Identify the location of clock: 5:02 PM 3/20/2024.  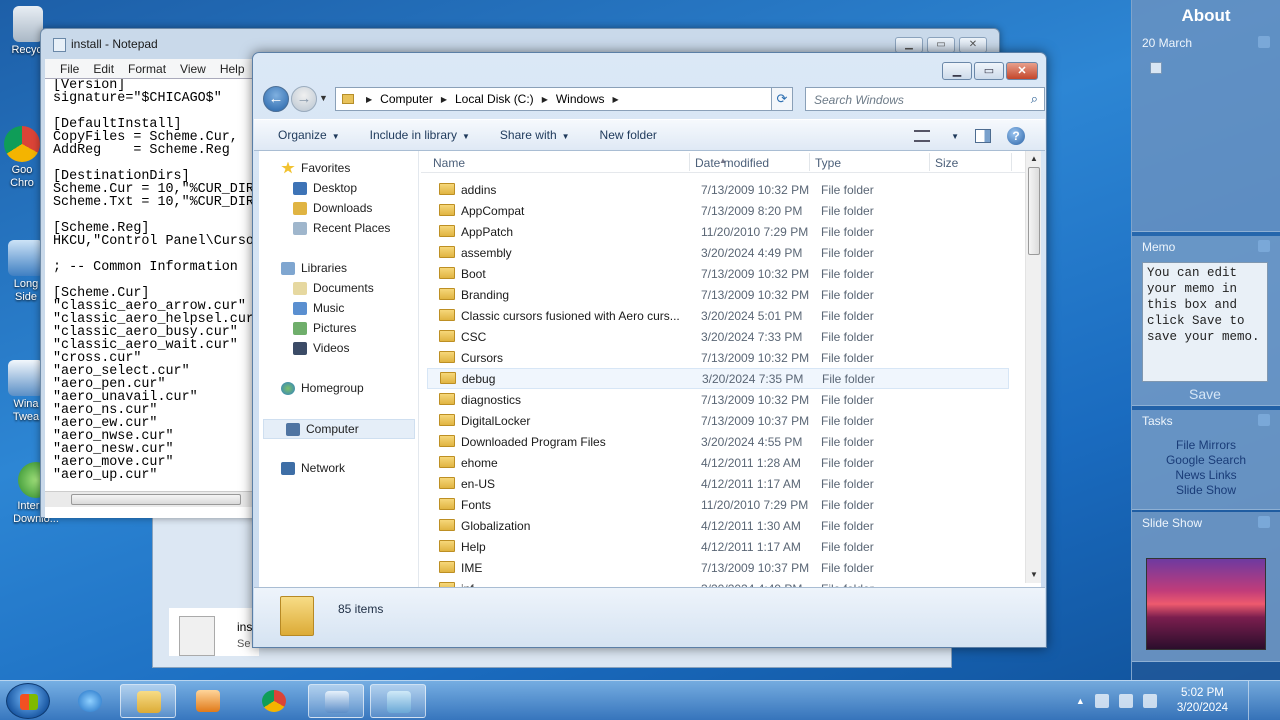
(1202, 701).